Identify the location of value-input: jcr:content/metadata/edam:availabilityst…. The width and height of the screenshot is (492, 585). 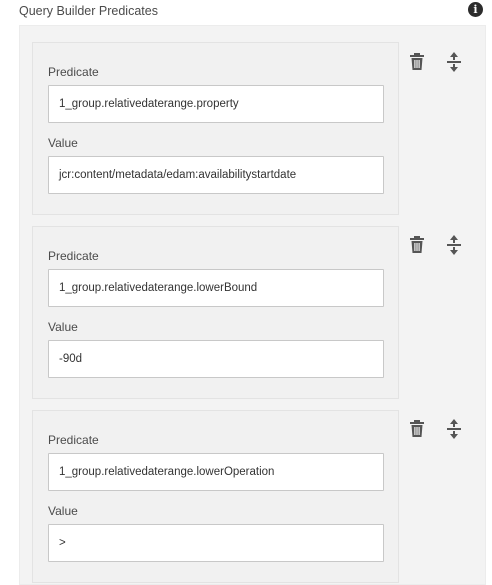
(216, 175).